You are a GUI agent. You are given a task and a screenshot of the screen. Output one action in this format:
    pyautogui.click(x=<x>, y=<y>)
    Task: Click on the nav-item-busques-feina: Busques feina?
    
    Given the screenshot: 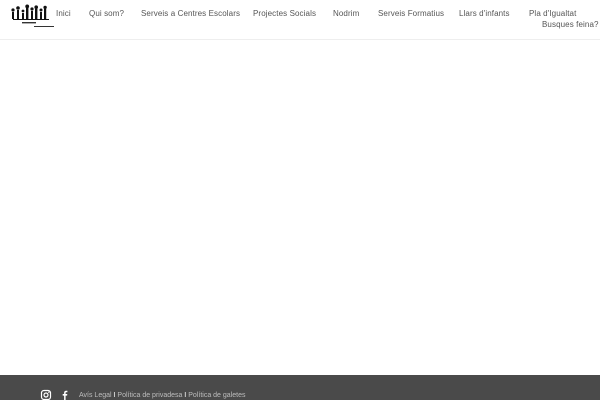 What is the action you would take?
    pyautogui.click(x=570, y=25)
    